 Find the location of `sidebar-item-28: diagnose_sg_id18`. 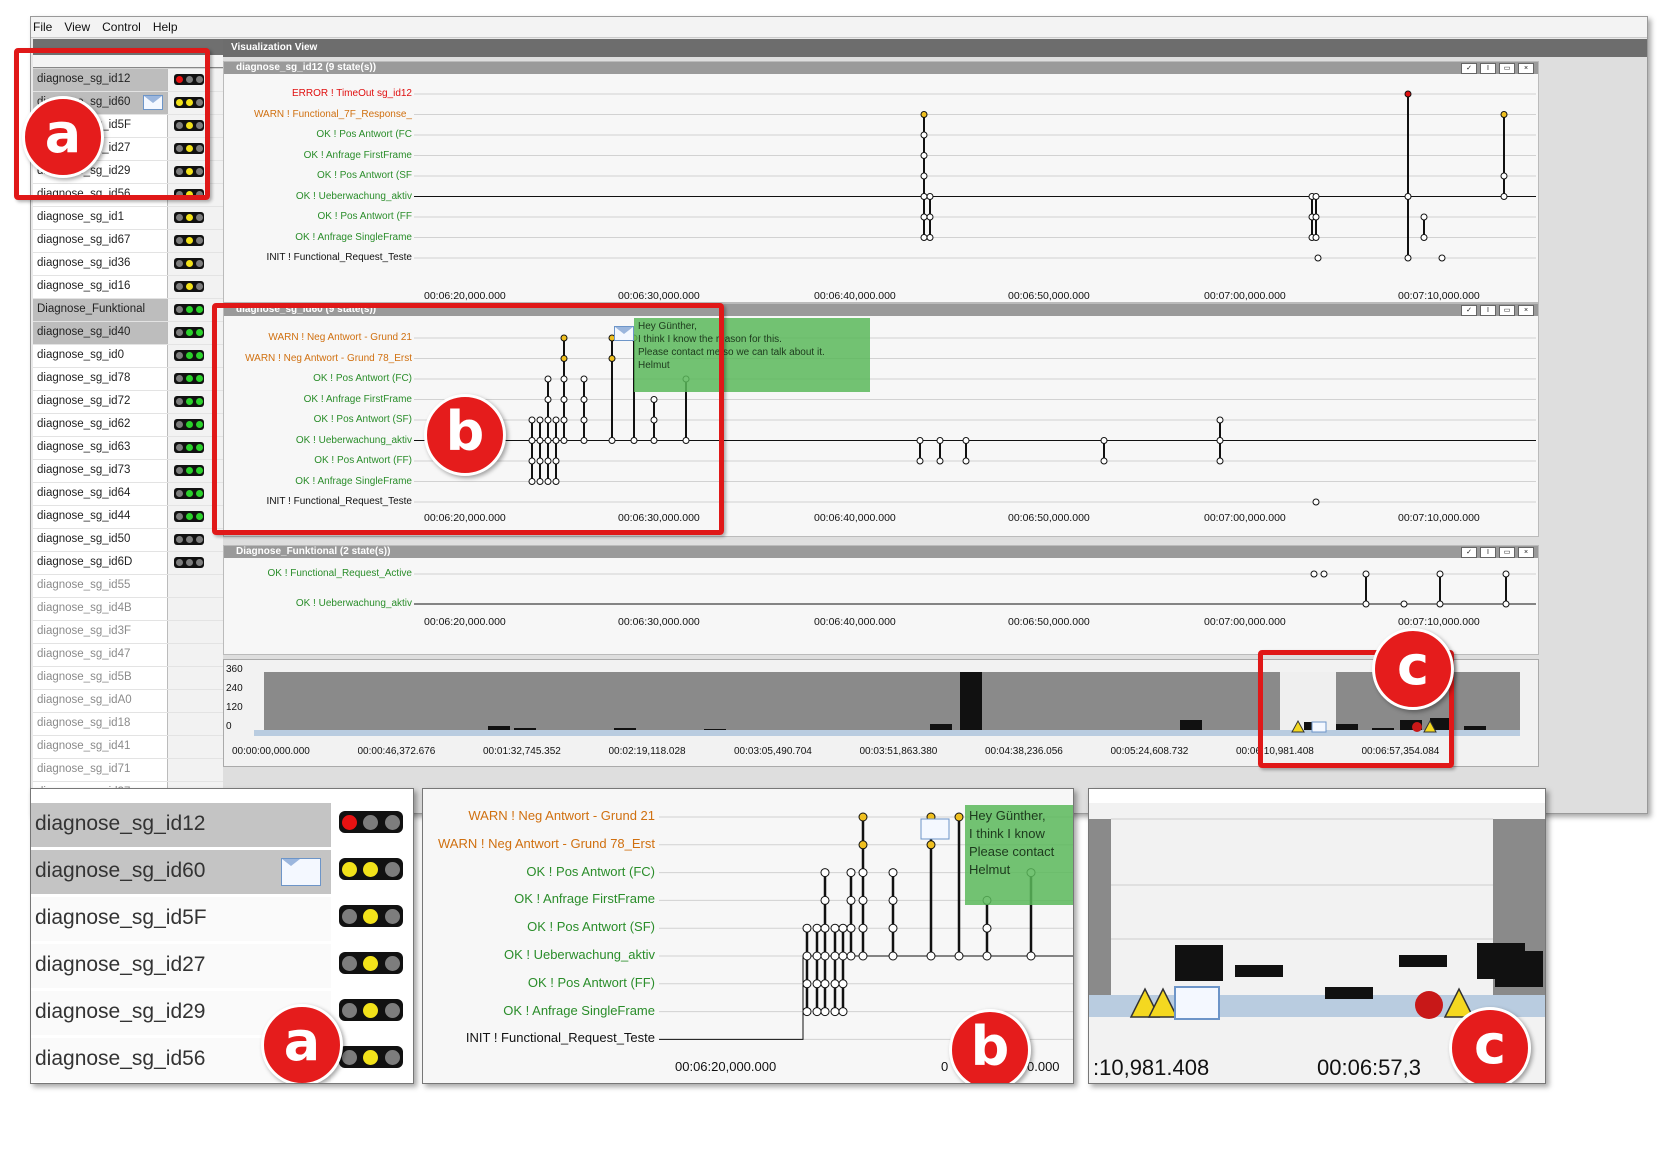

sidebar-item-28: diagnose_sg_id18 is located at coordinates (134, 724).